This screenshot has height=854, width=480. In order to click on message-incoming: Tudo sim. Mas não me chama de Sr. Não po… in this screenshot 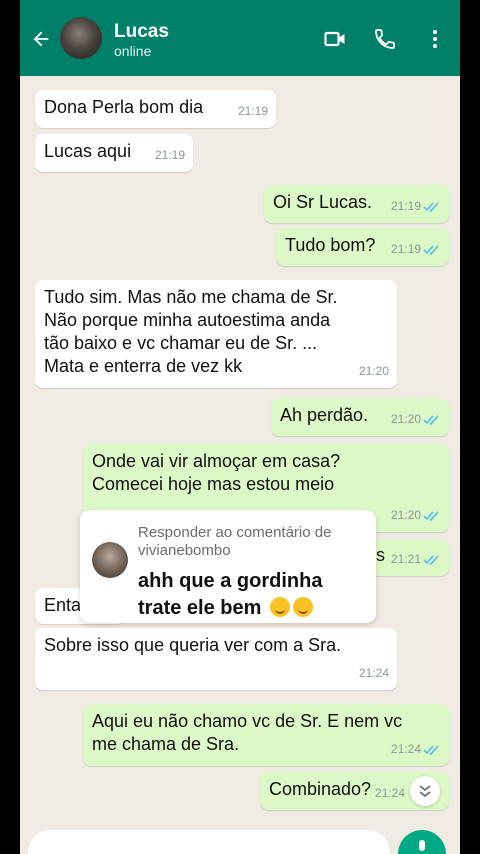, I will do `click(216, 334)`.